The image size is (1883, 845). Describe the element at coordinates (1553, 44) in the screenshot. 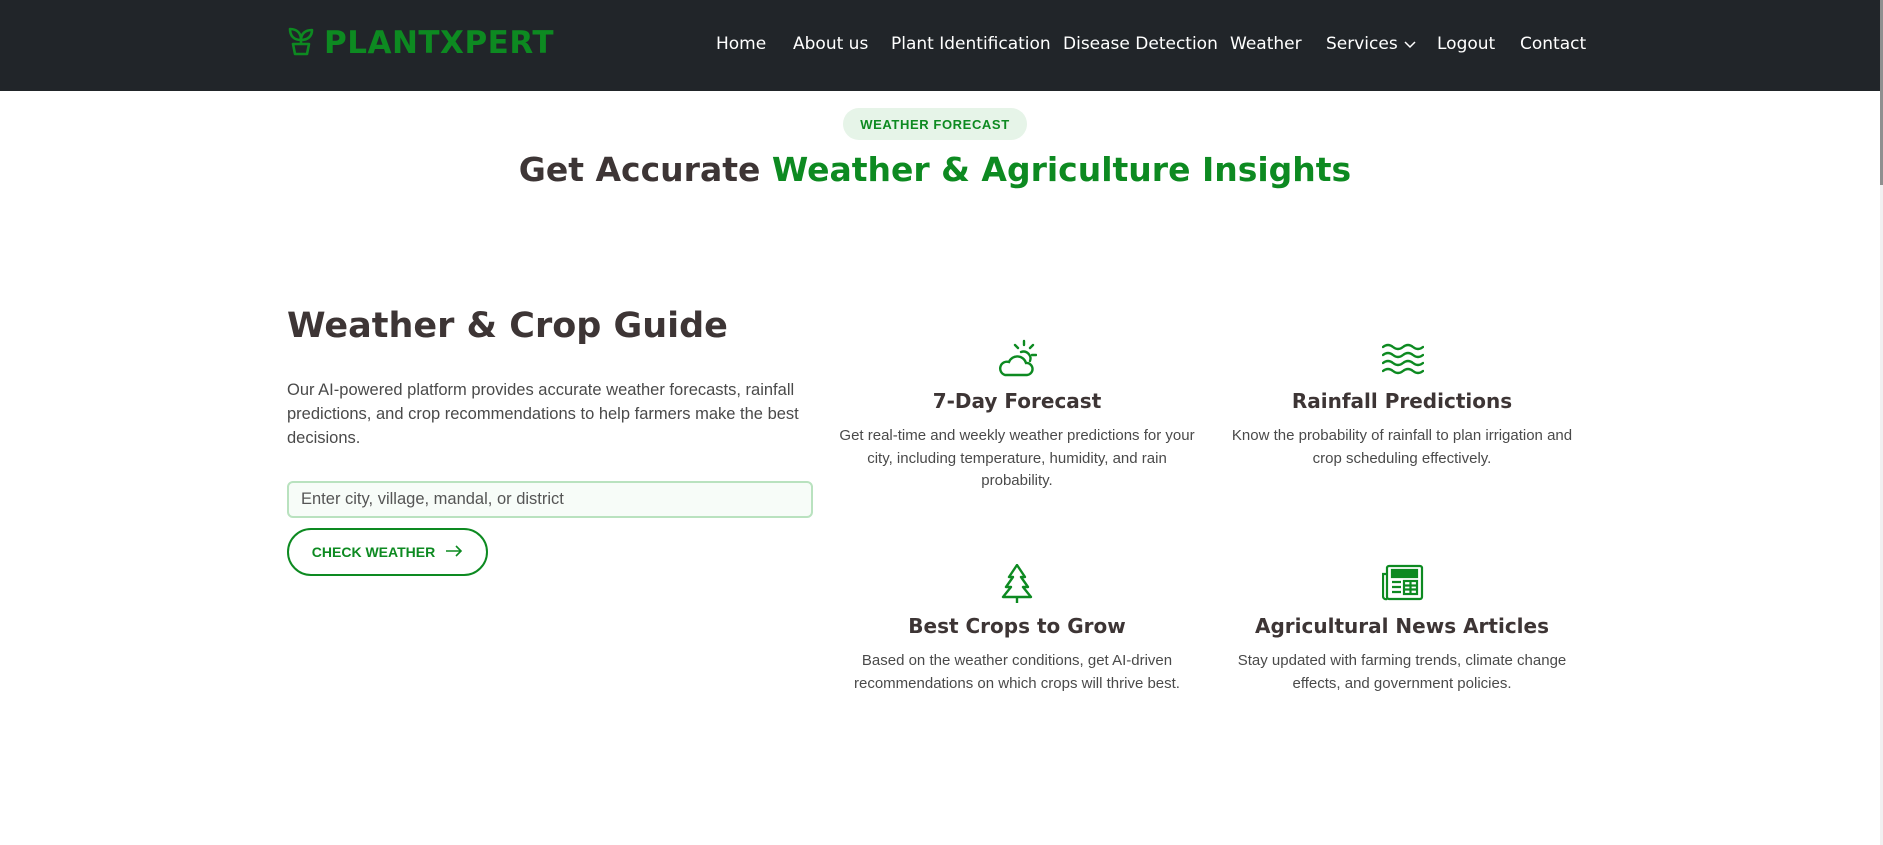

I see `nav-contact: Contact` at that location.